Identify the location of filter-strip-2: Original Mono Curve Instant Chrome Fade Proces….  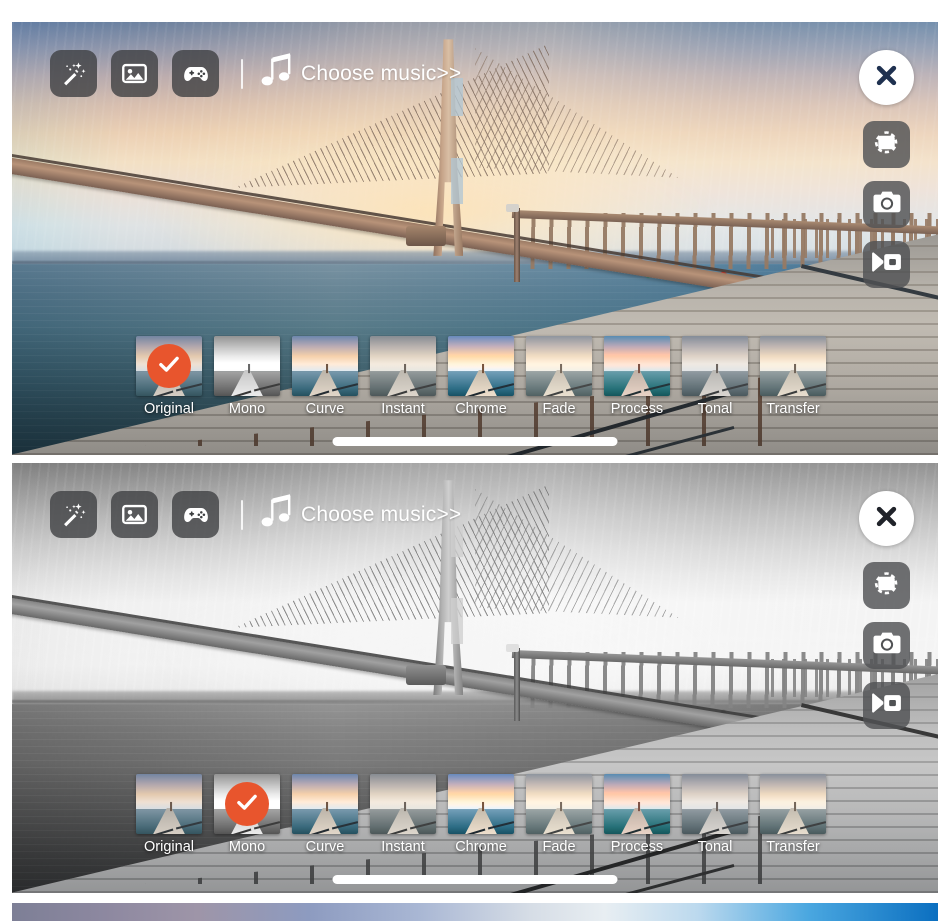
(481, 814).